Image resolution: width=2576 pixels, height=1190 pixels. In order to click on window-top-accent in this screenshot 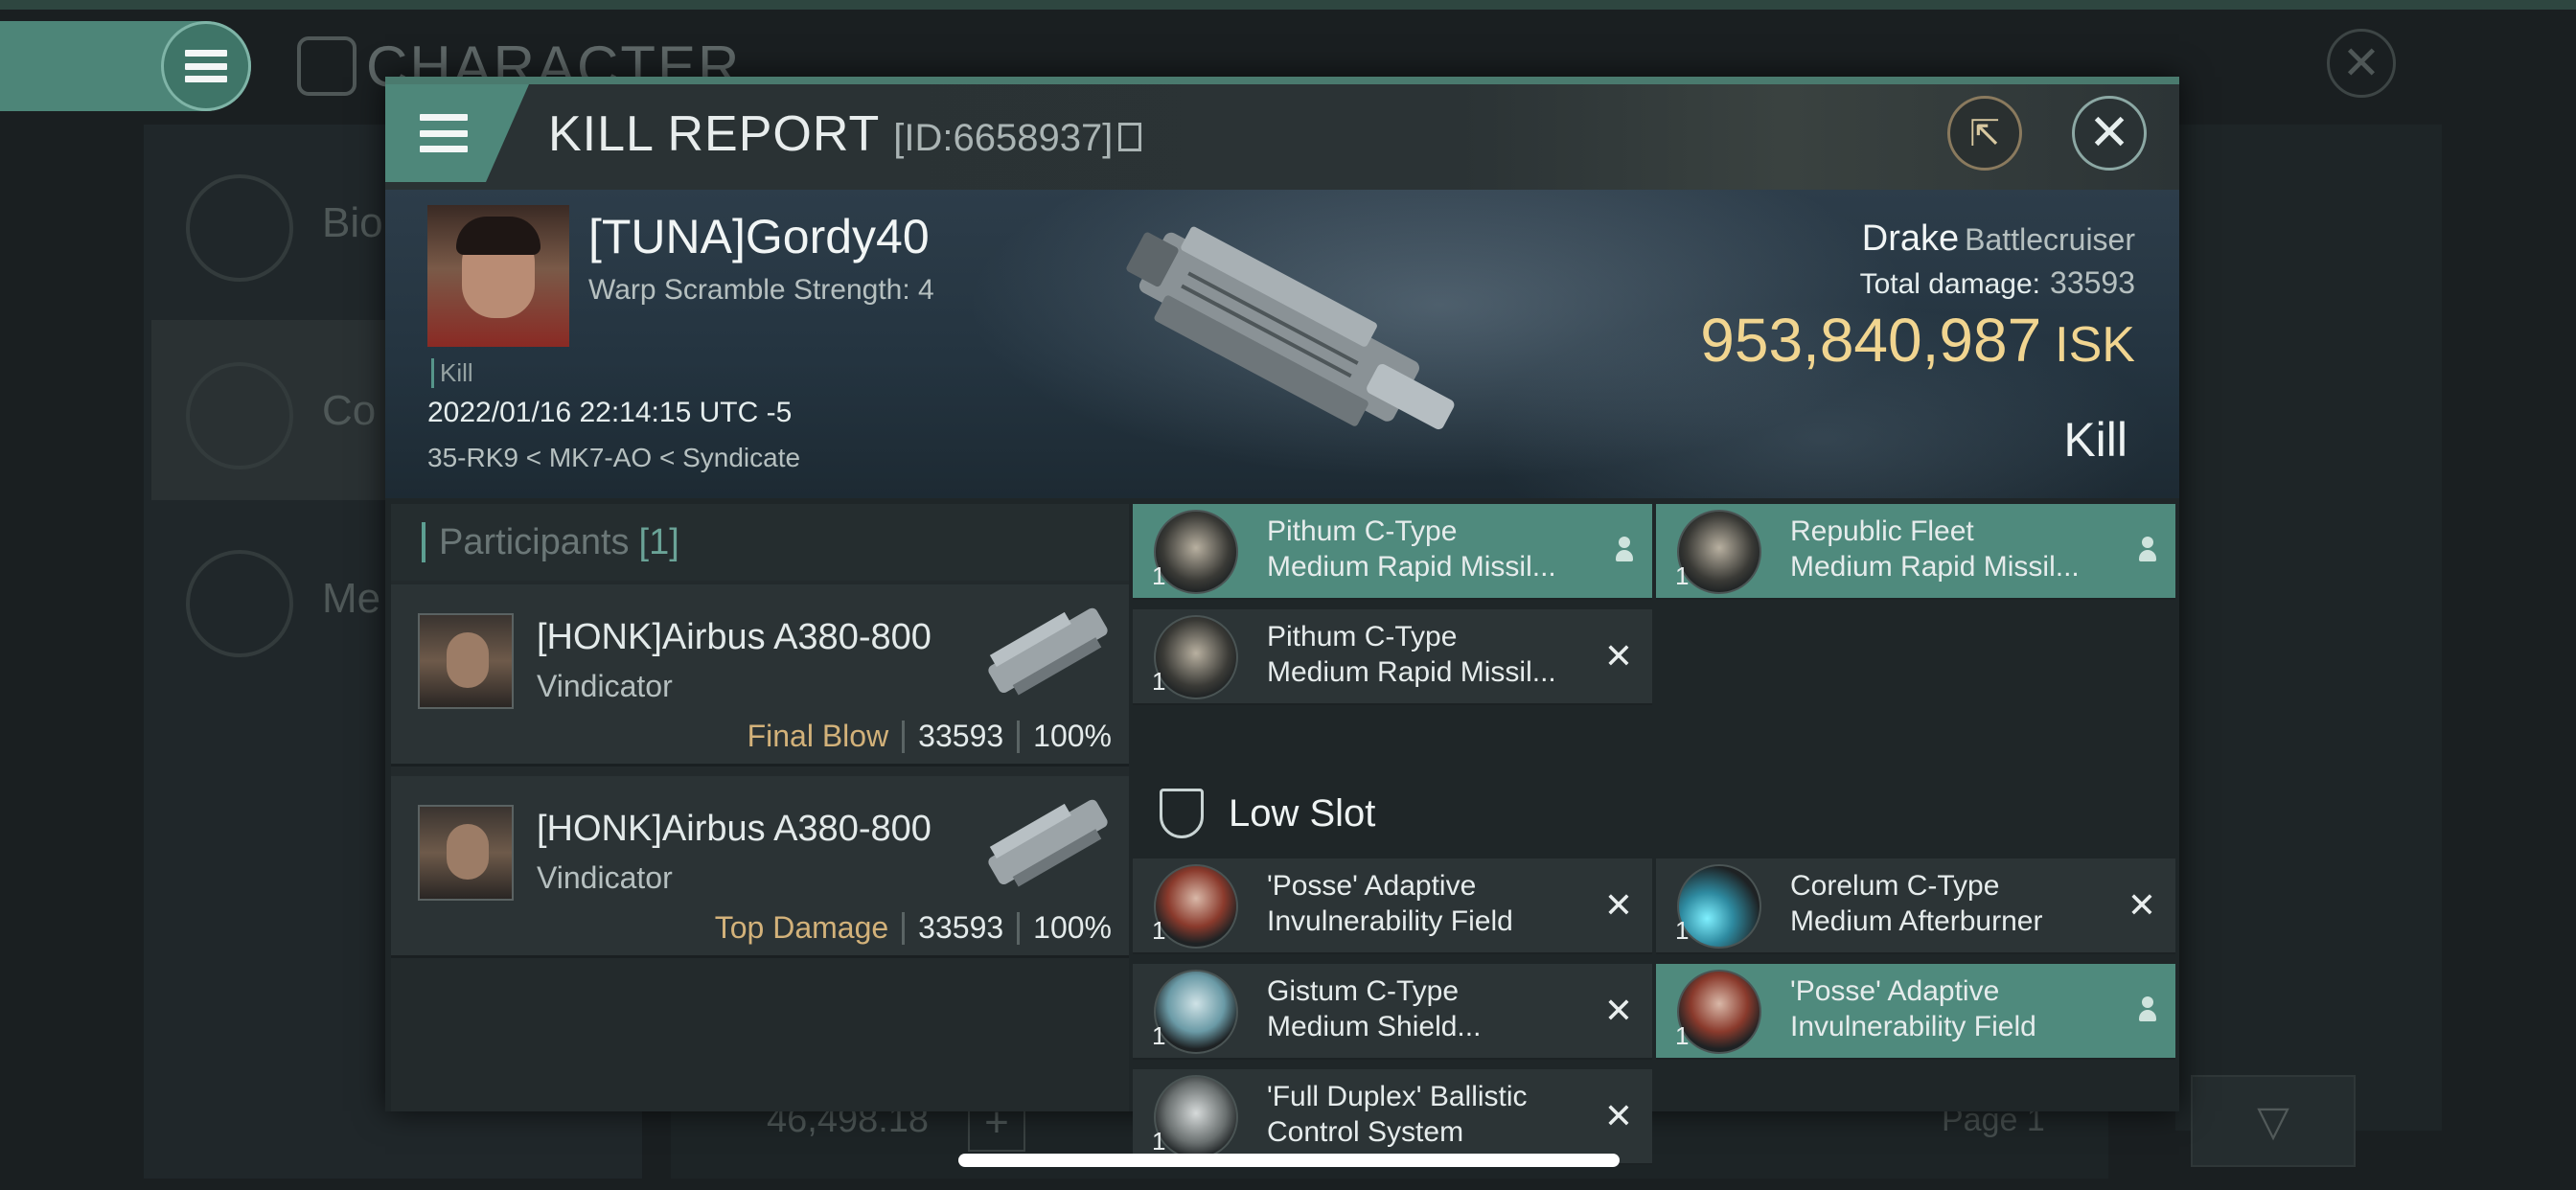, I will do `click(1282, 81)`.